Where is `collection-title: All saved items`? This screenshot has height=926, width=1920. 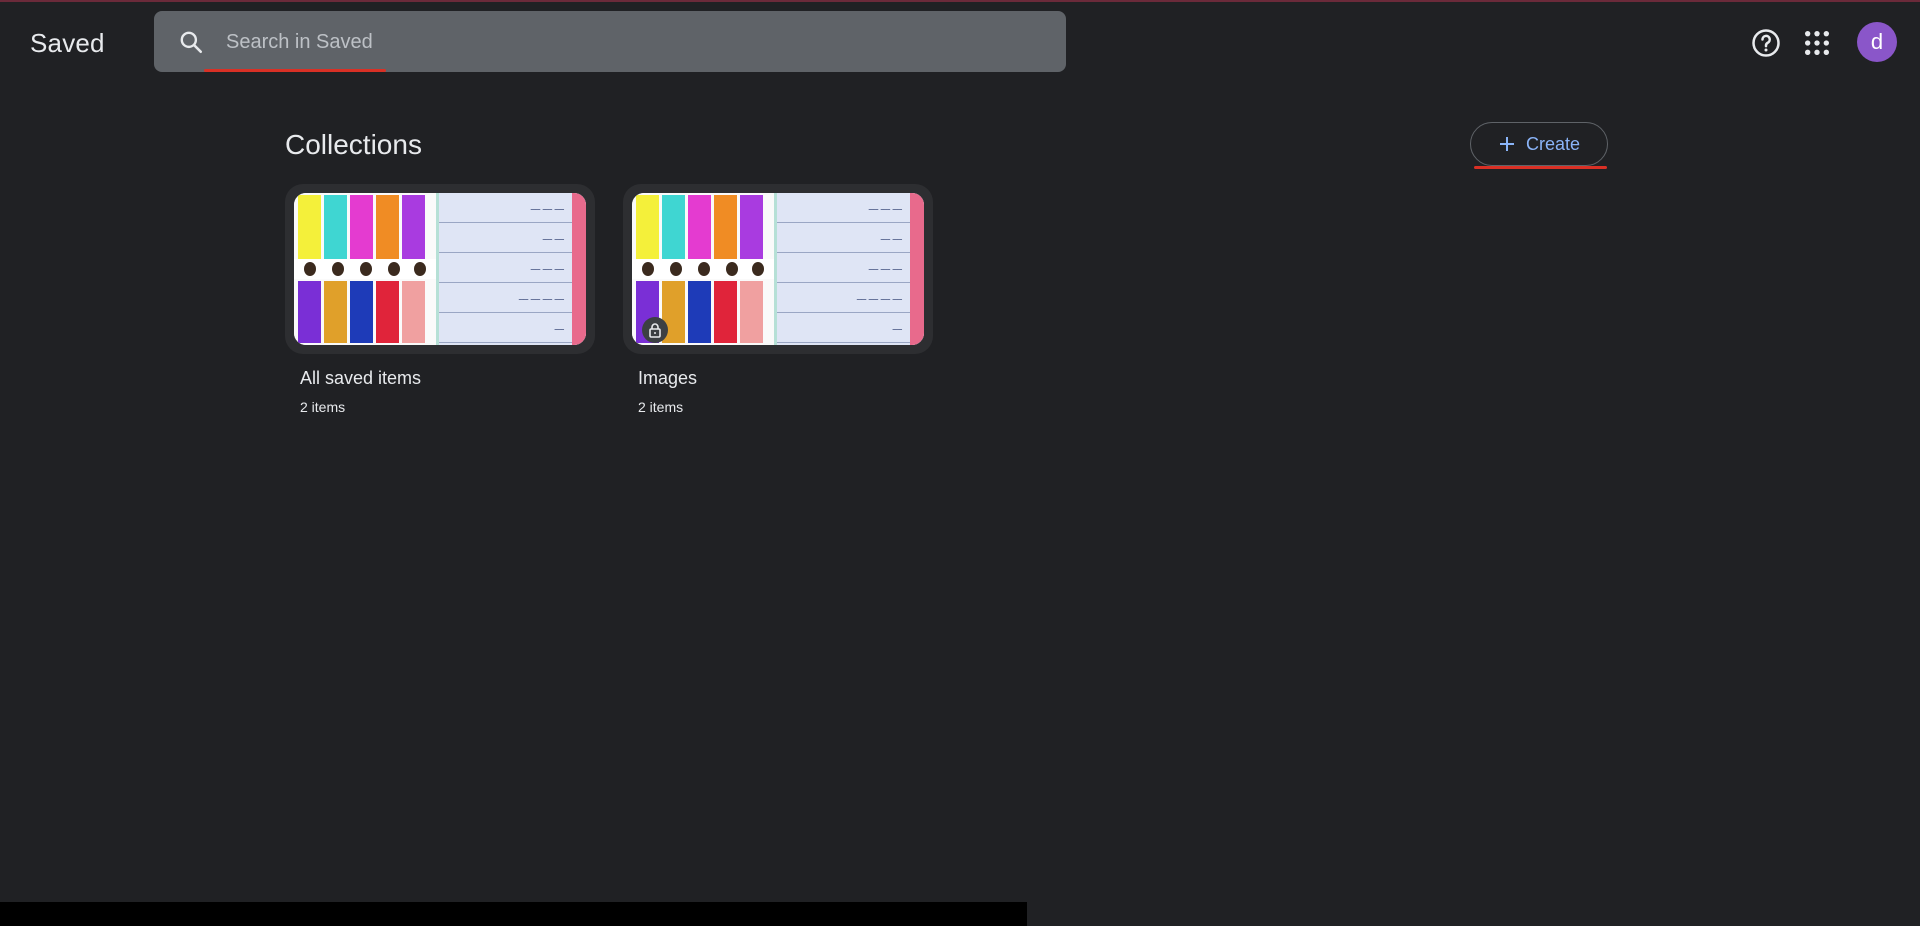
collection-title: All saved items is located at coordinates (361, 378).